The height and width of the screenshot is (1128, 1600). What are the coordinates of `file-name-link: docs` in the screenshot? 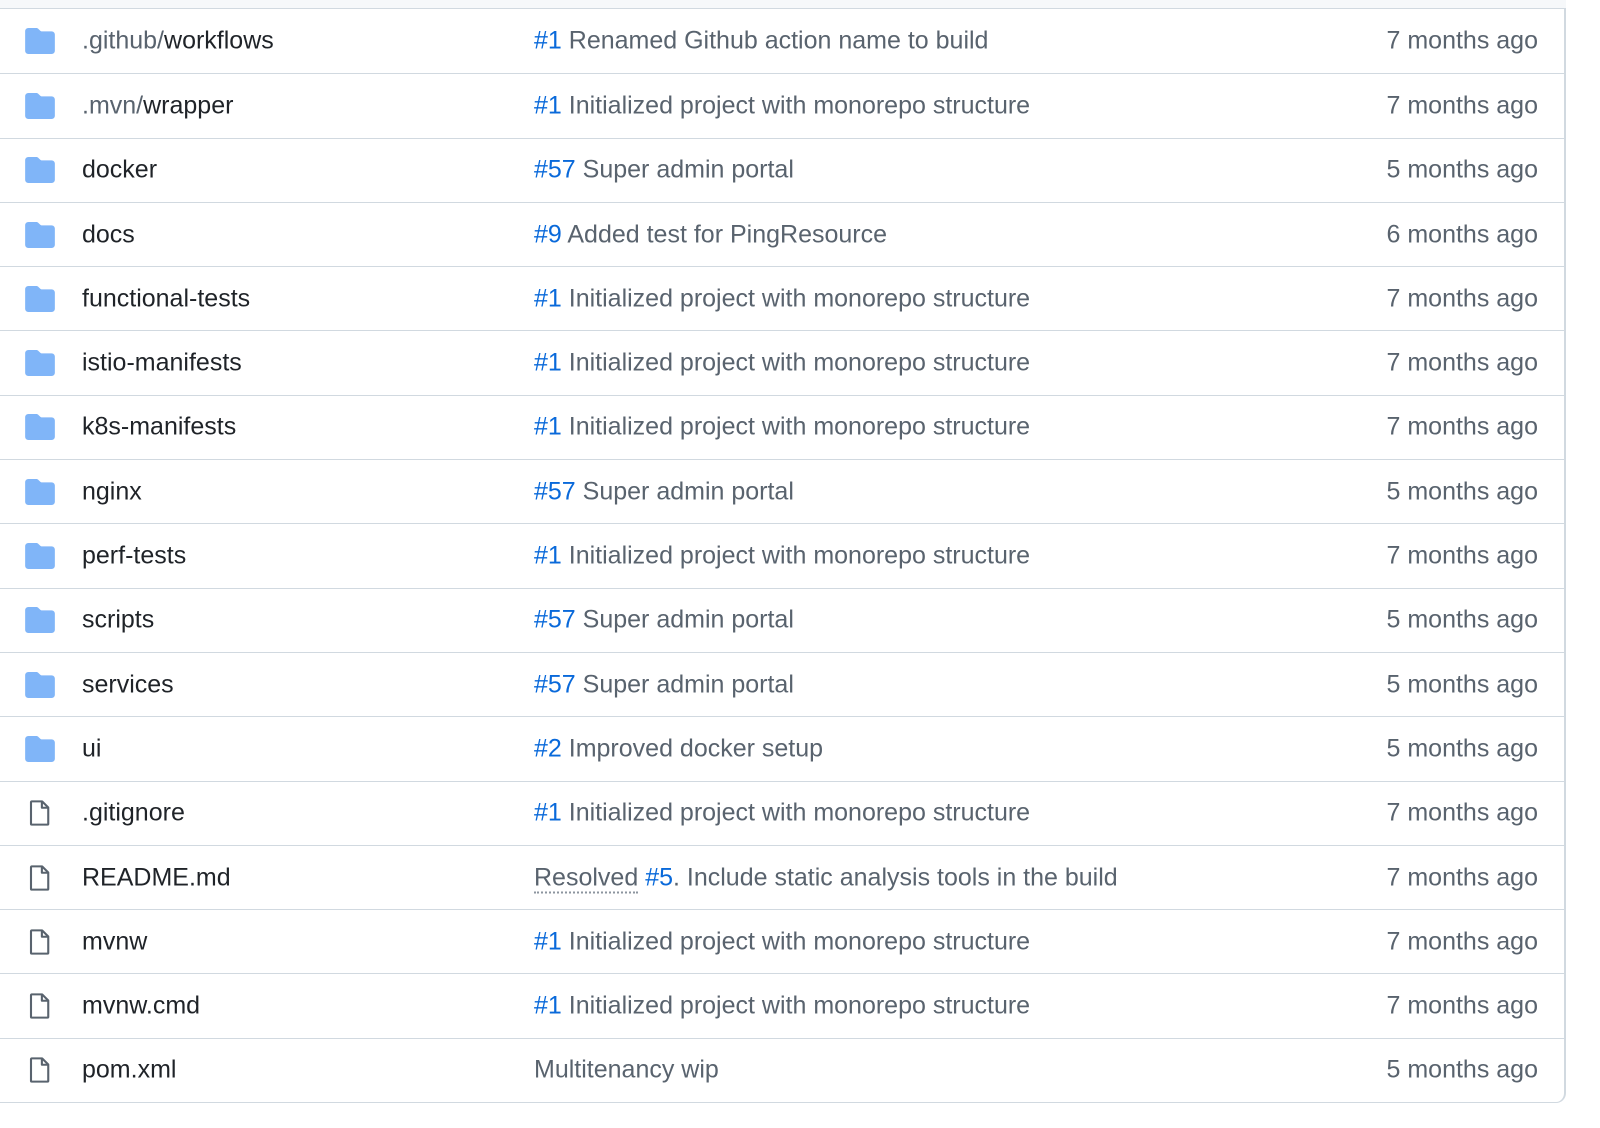 It's located at (108, 234).